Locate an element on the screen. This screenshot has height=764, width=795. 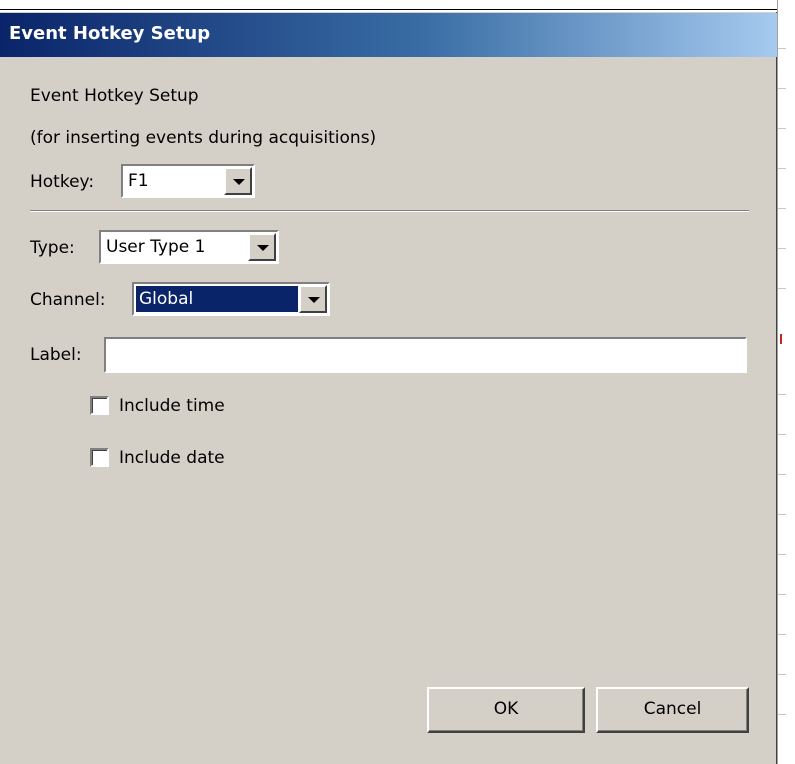
type-select: User Type 1 is located at coordinates (189, 247).